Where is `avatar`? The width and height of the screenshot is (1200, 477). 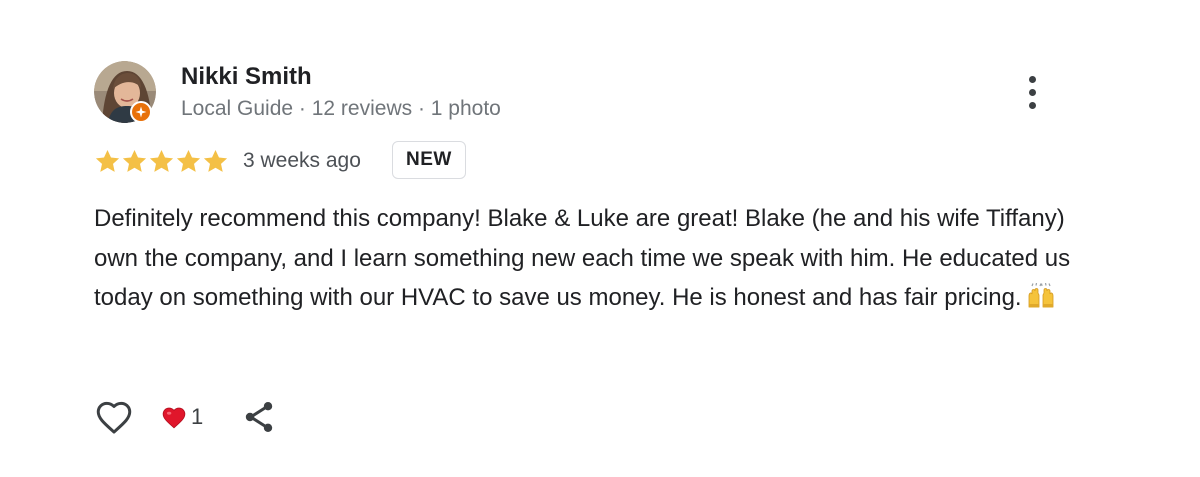 avatar is located at coordinates (125, 92).